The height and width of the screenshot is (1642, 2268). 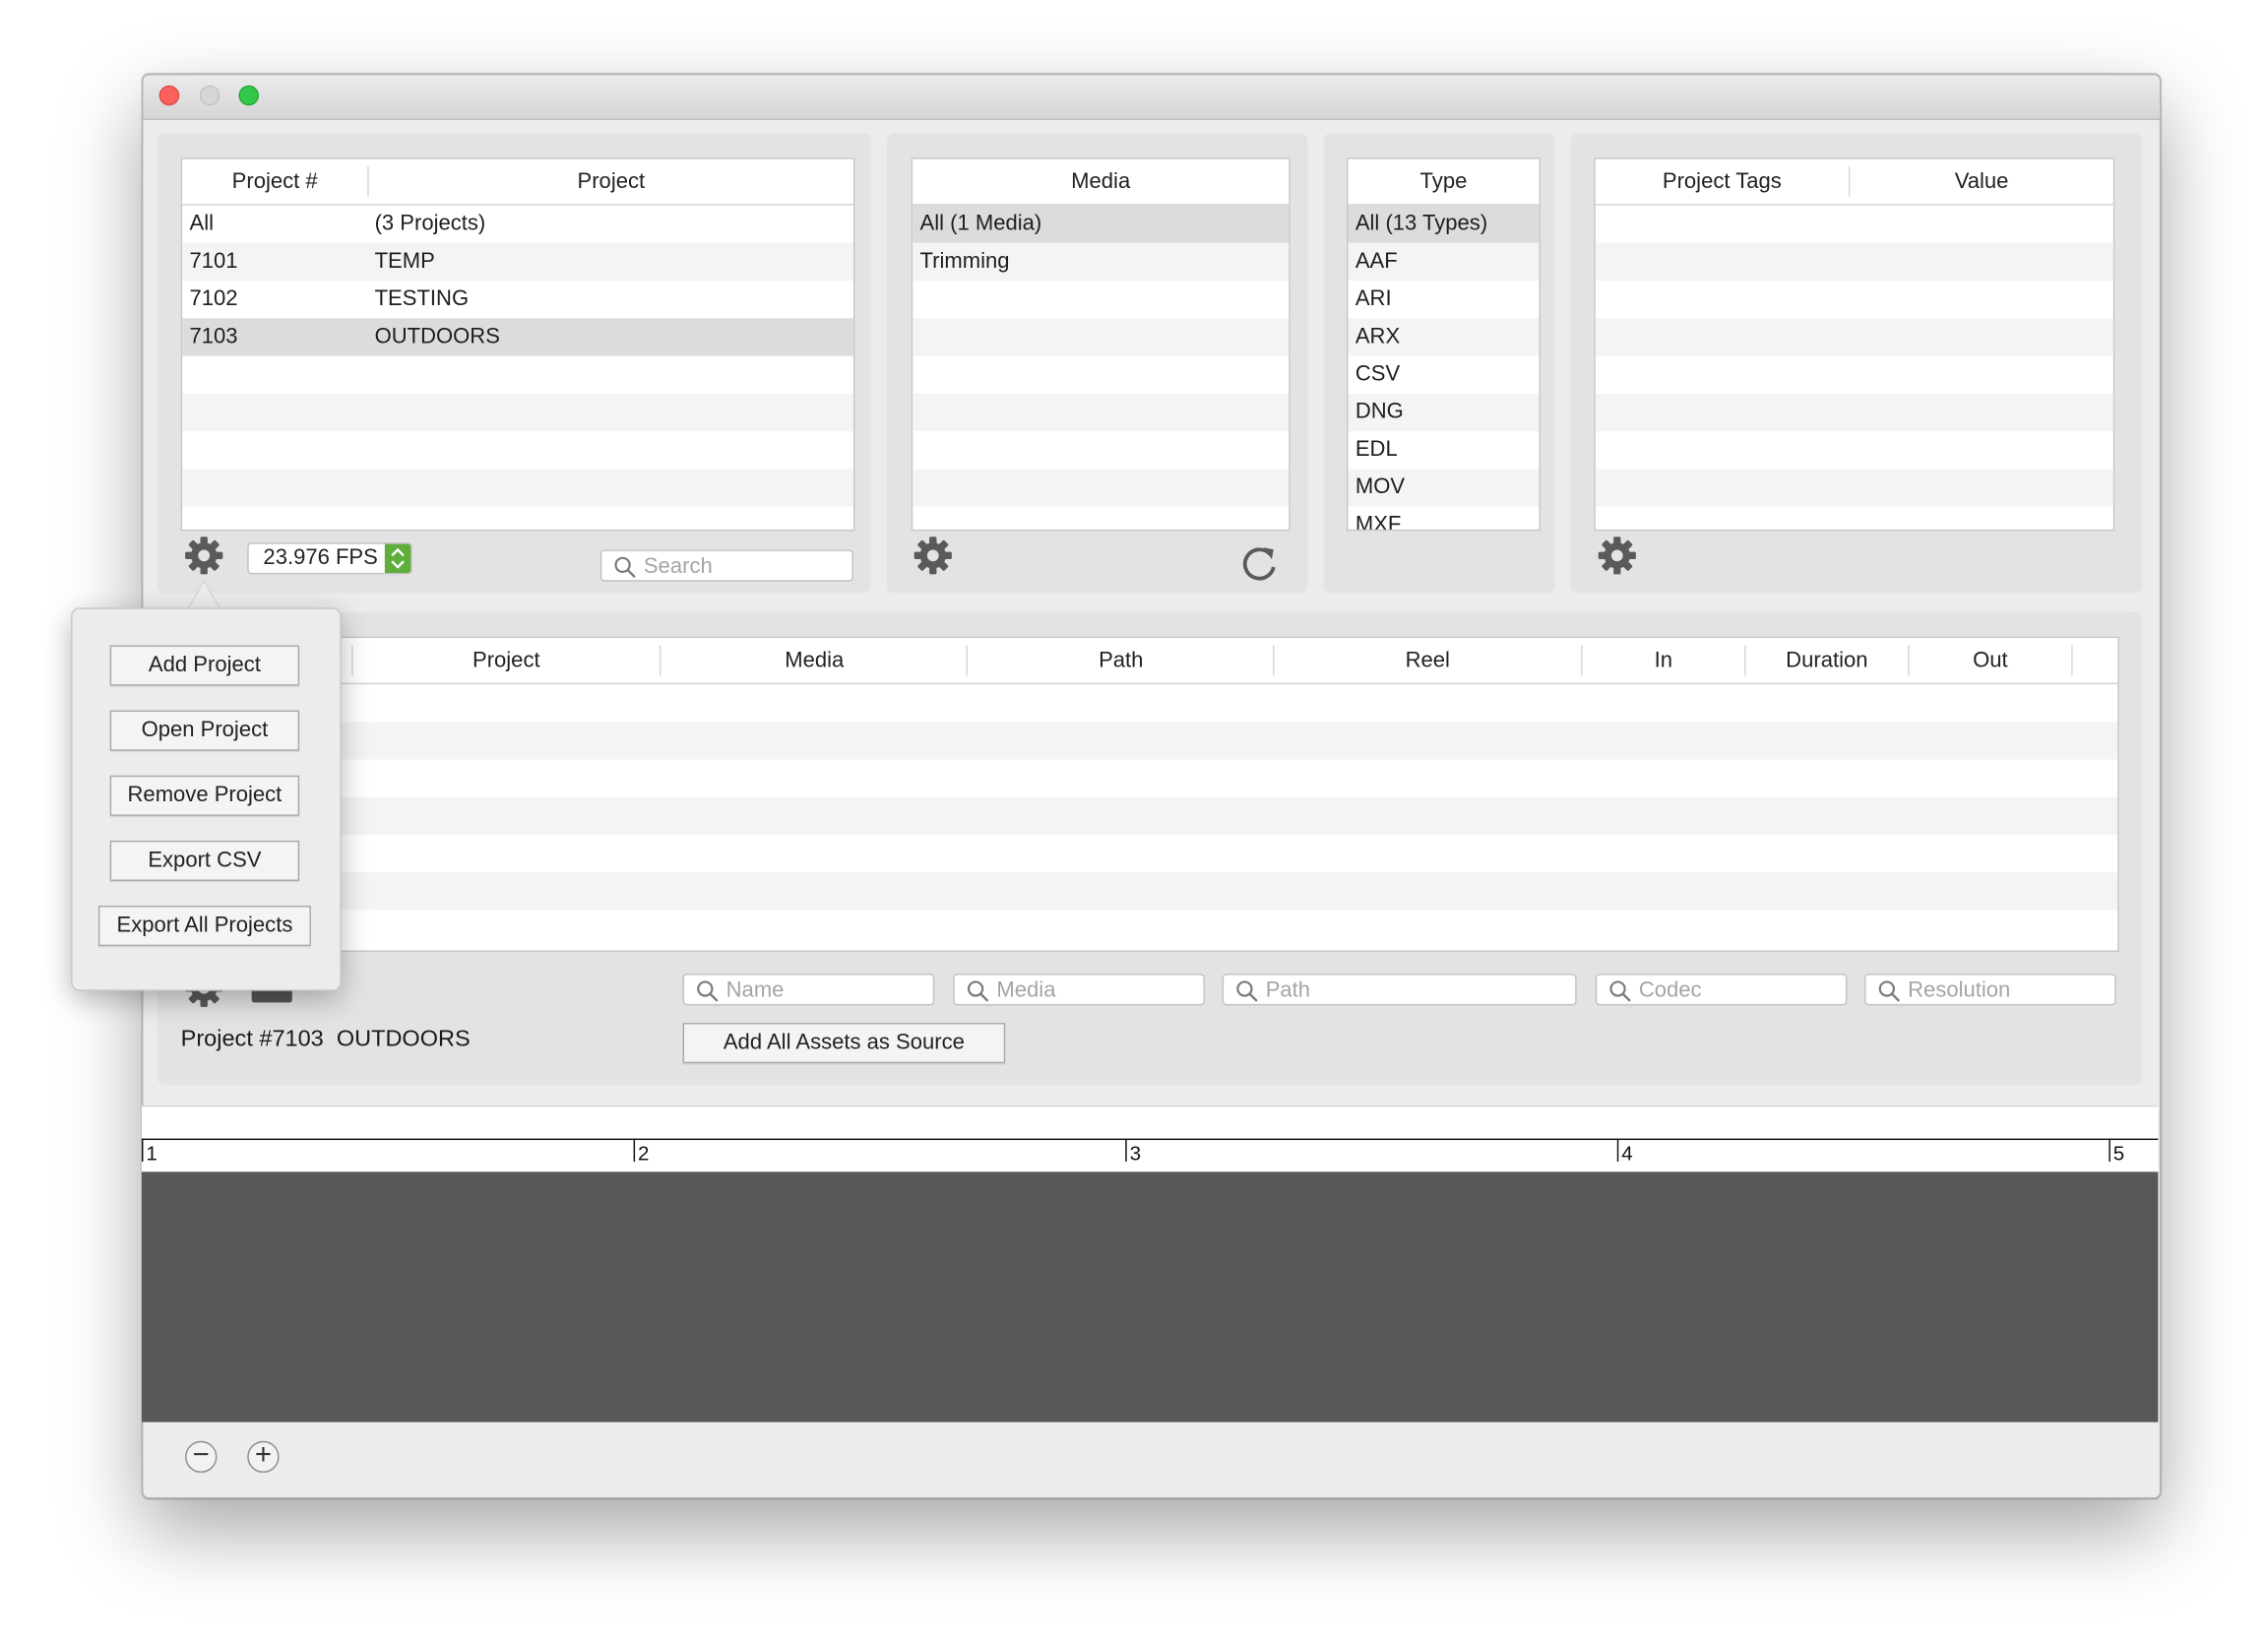 I want to click on add-project-button: Add Project, so click(x=204, y=665).